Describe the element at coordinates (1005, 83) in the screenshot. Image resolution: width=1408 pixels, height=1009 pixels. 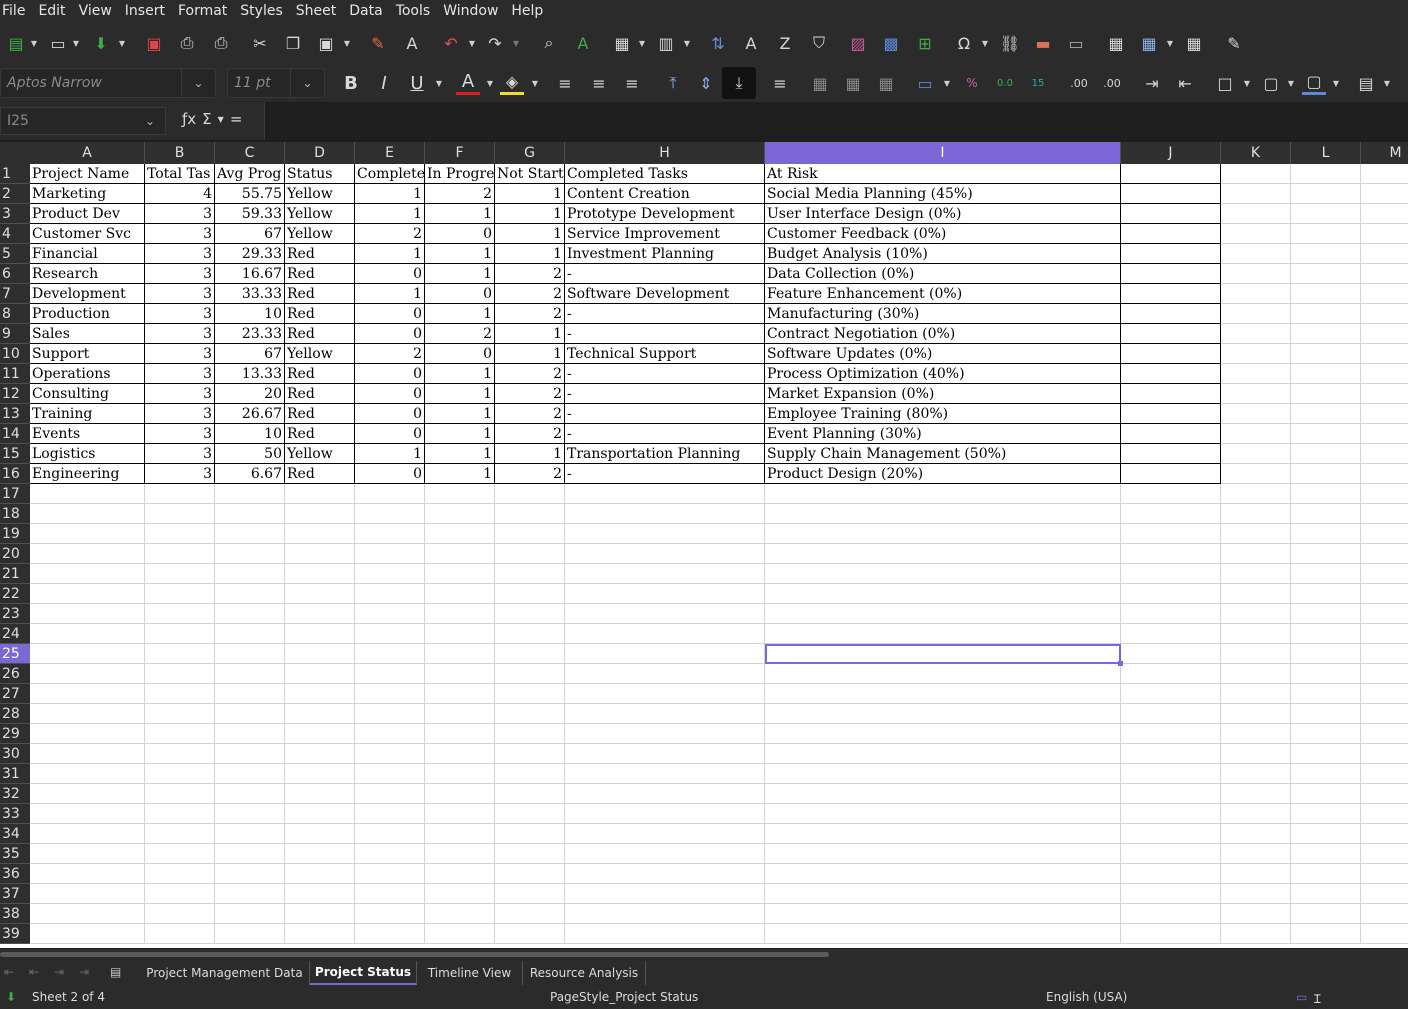
I see `number-format-icon: 0.0` at that location.